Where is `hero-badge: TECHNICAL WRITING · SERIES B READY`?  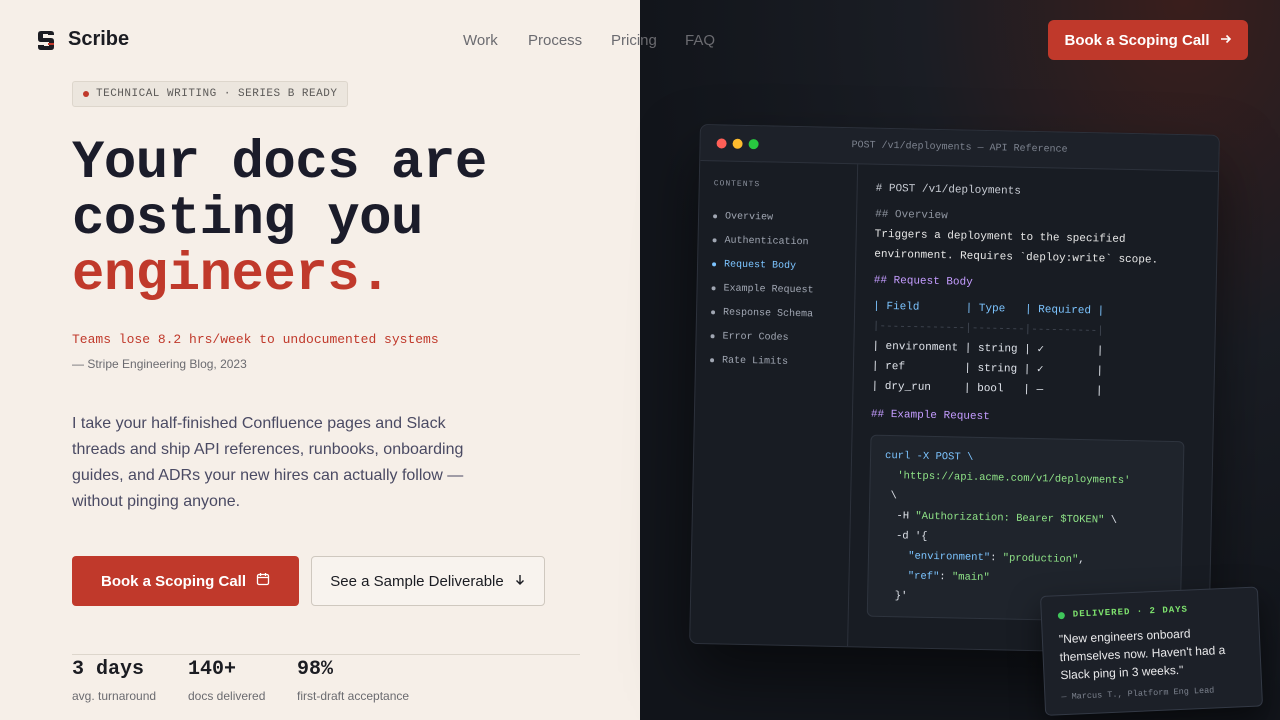
hero-badge: TECHNICAL WRITING · SERIES B READY is located at coordinates (210, 94).